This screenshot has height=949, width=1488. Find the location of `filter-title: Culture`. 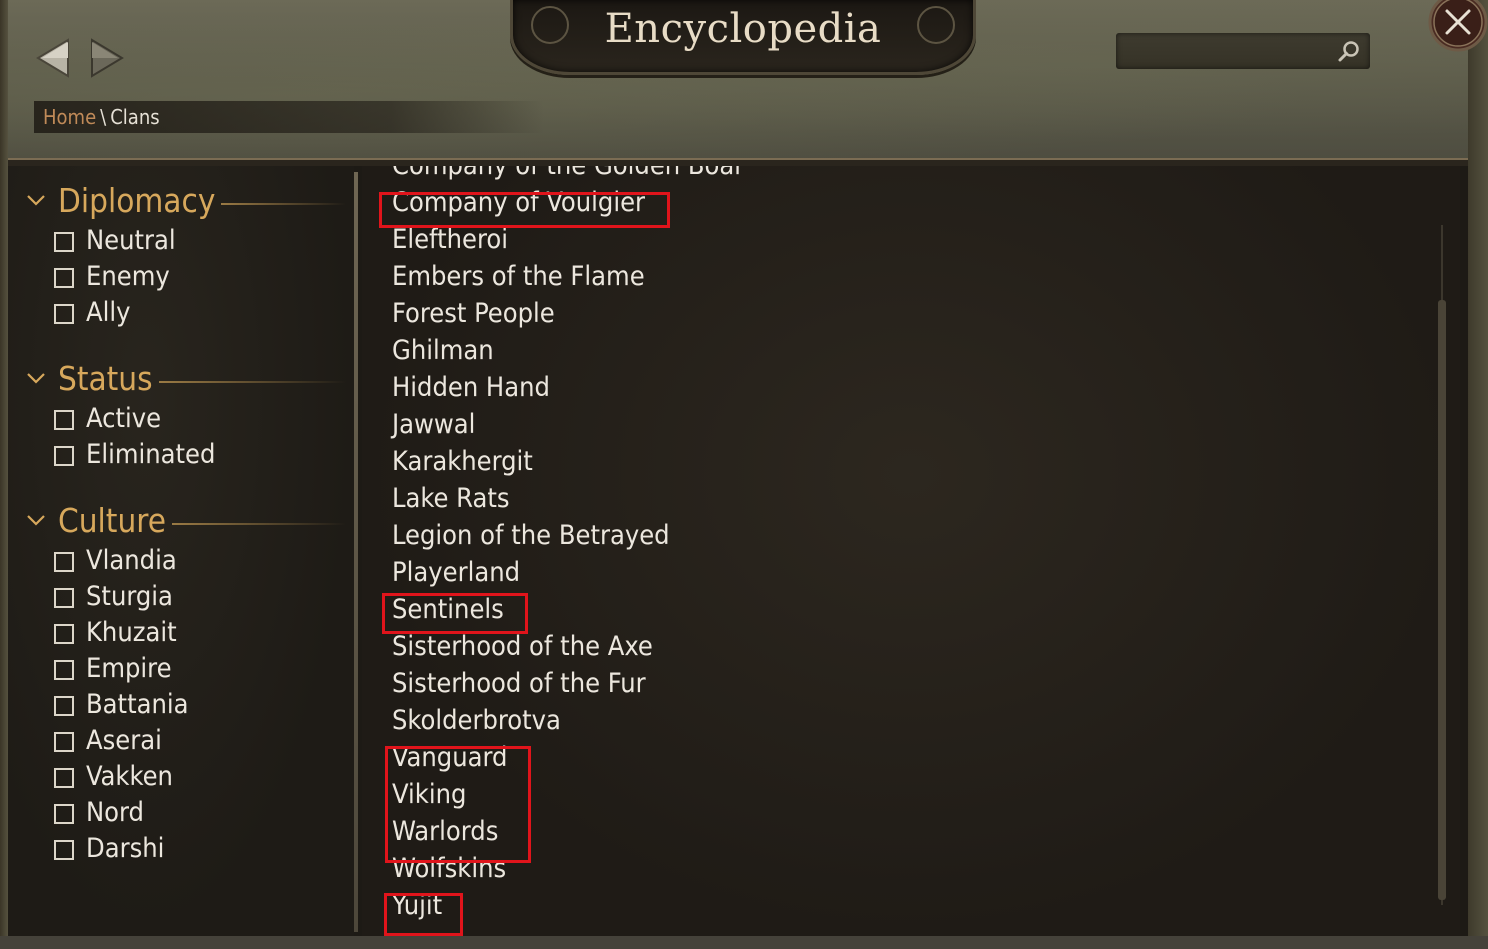

filter-title: Culture is located at coordinates (112, 520).